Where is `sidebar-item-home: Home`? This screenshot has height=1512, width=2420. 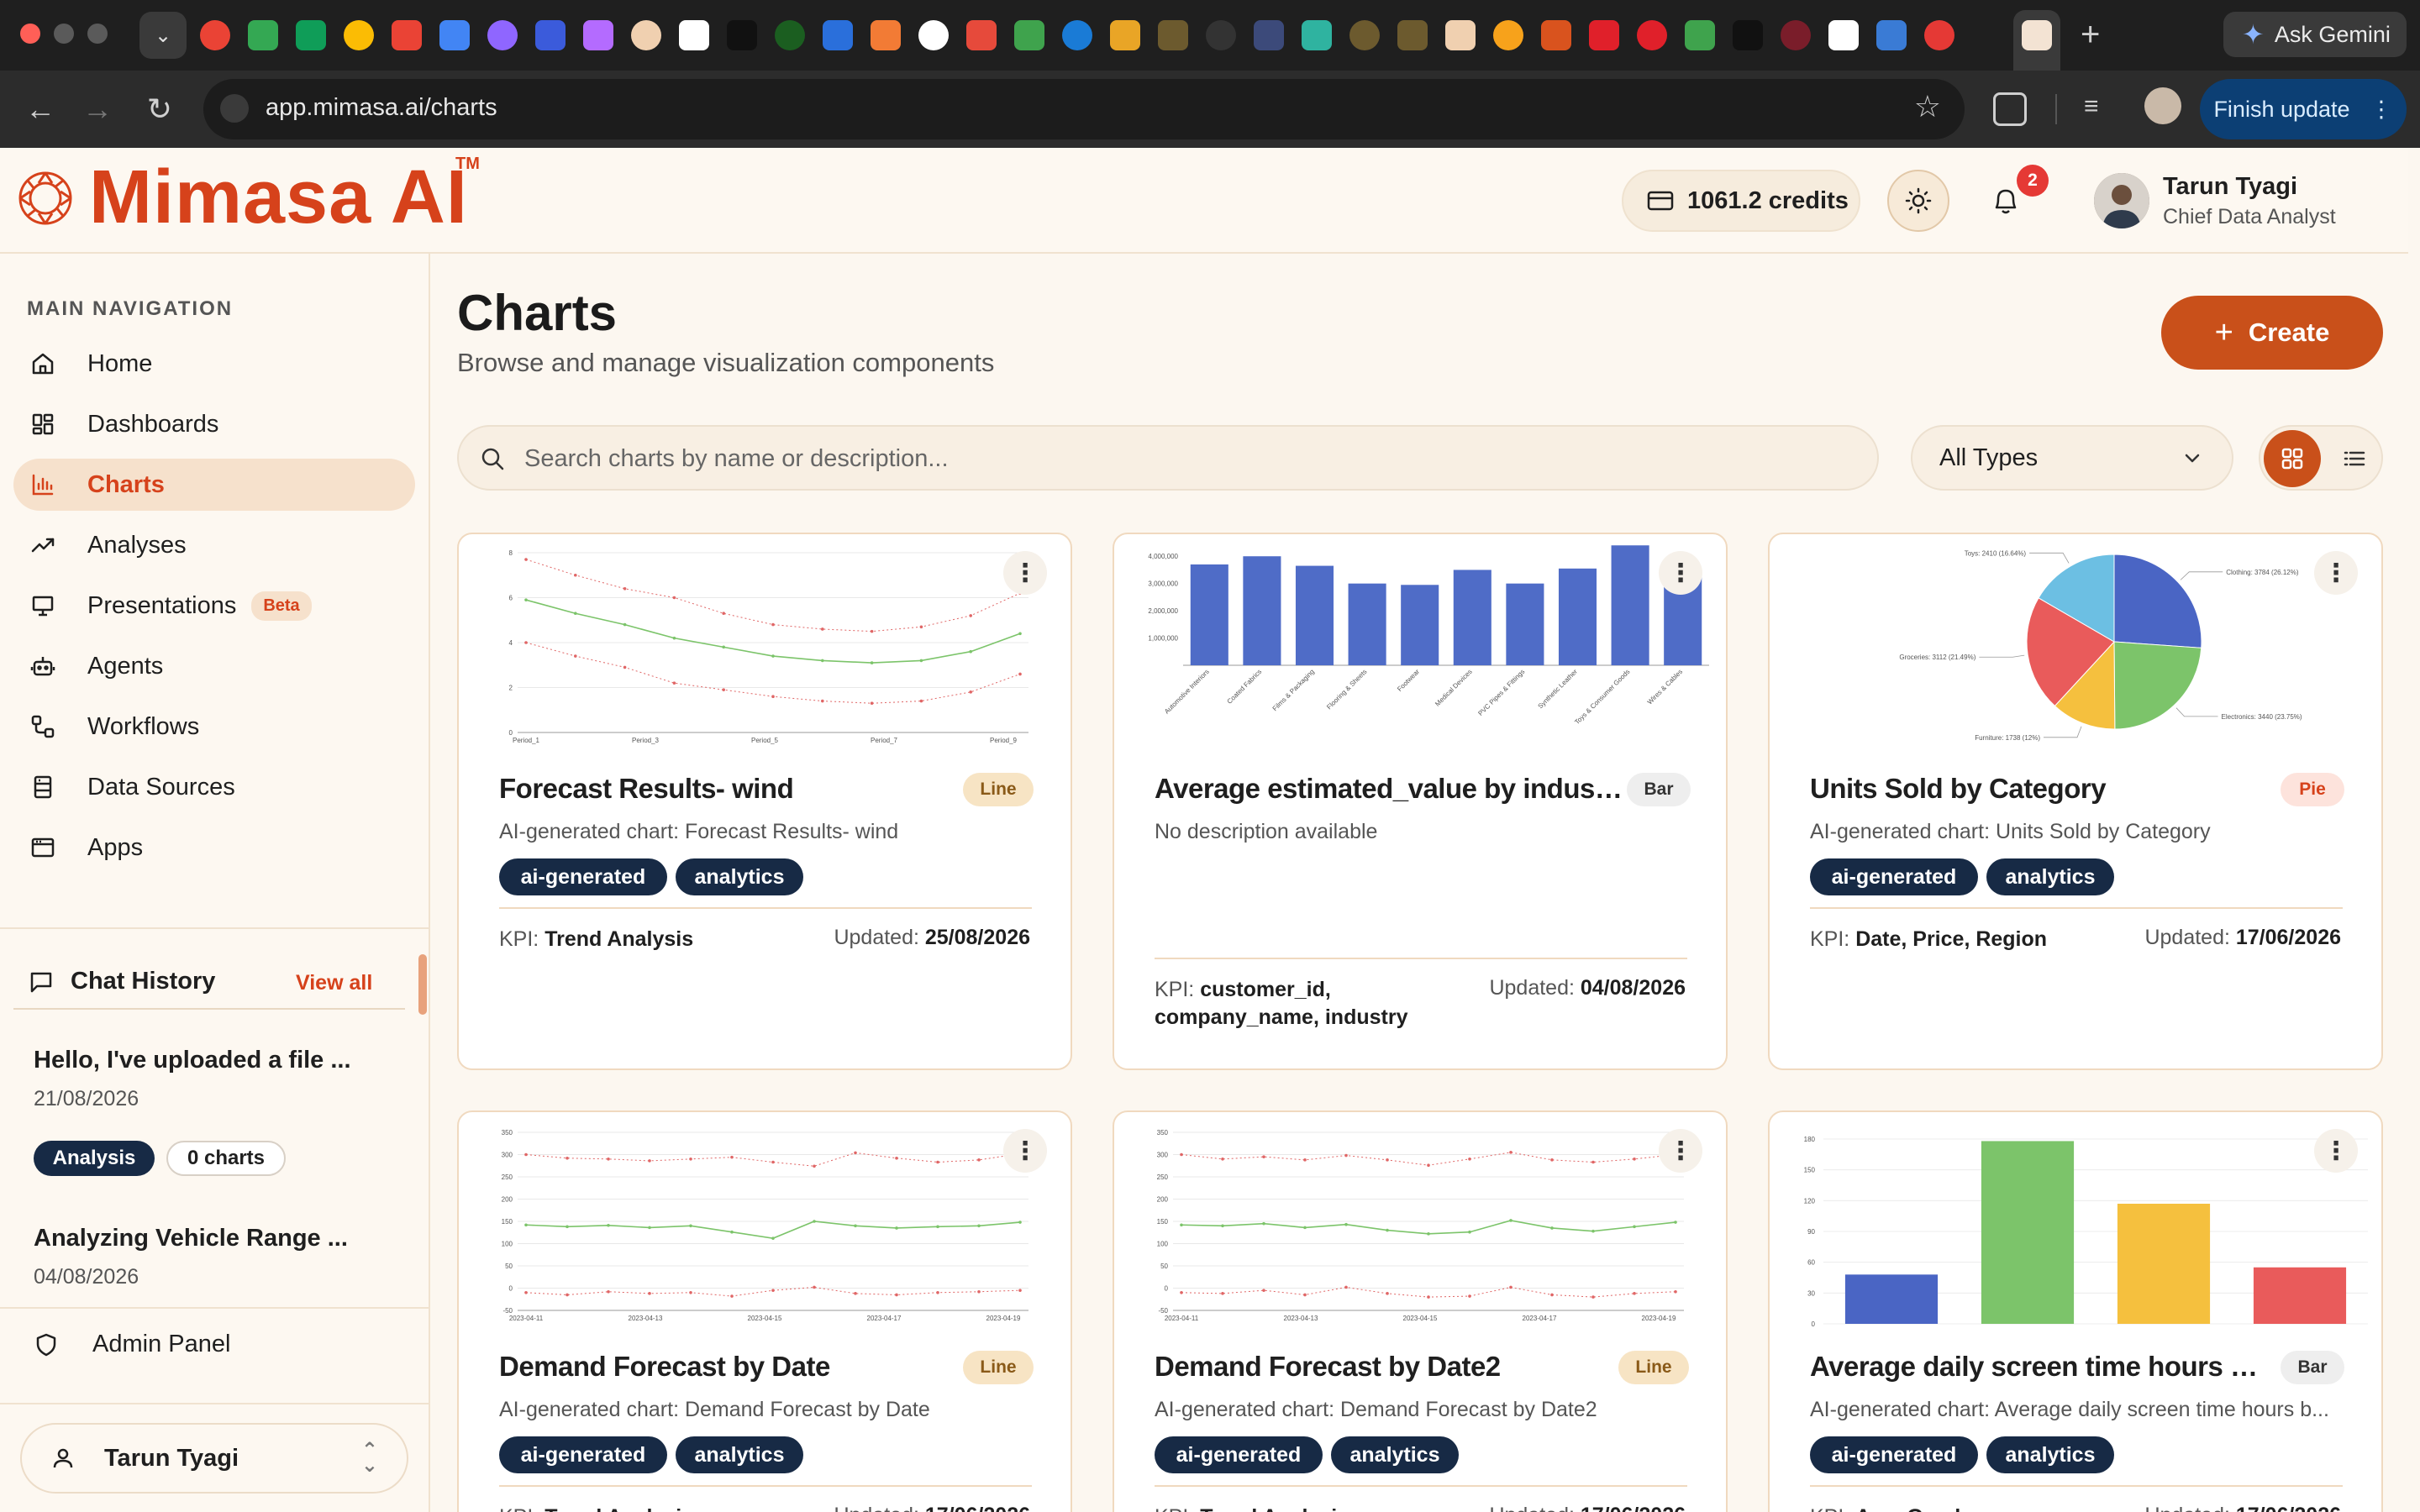
sidebar-item-home: Home is located at coordinates (214, 364).